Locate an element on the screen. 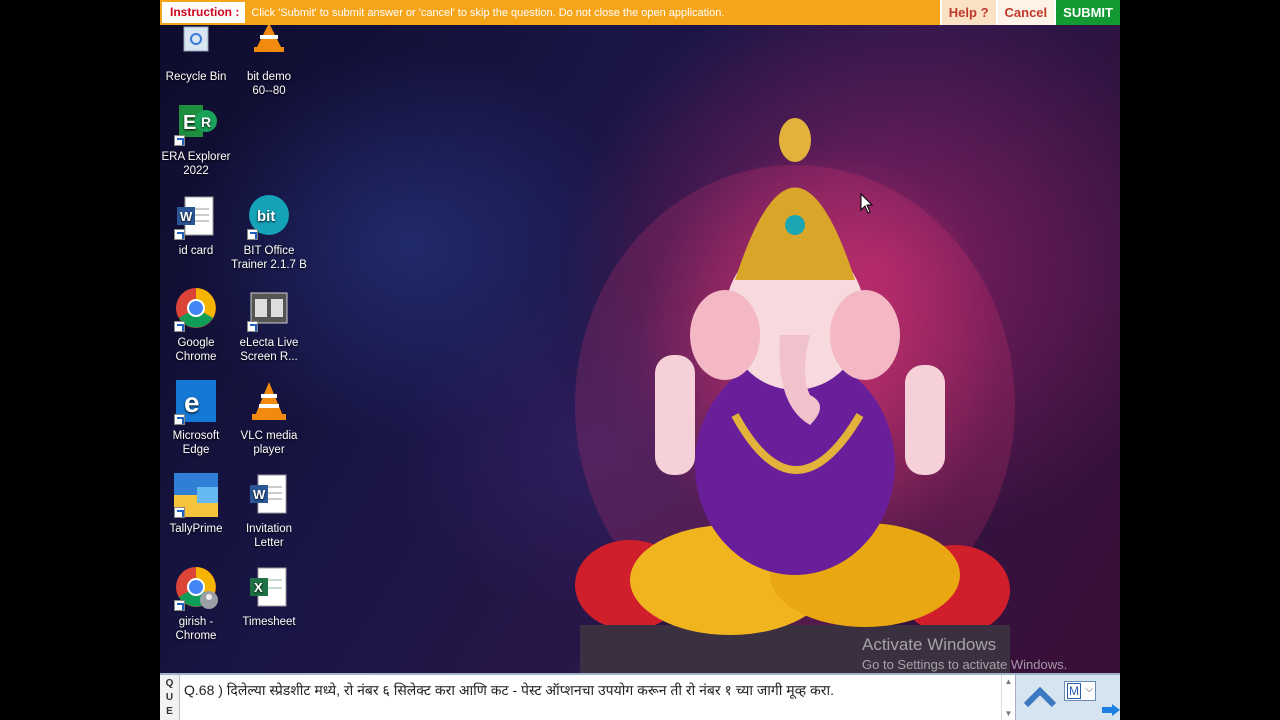 The width and height of the screenshot is (1280, 720). era-explorer-icon: ER is located at coordinates (196, 124).